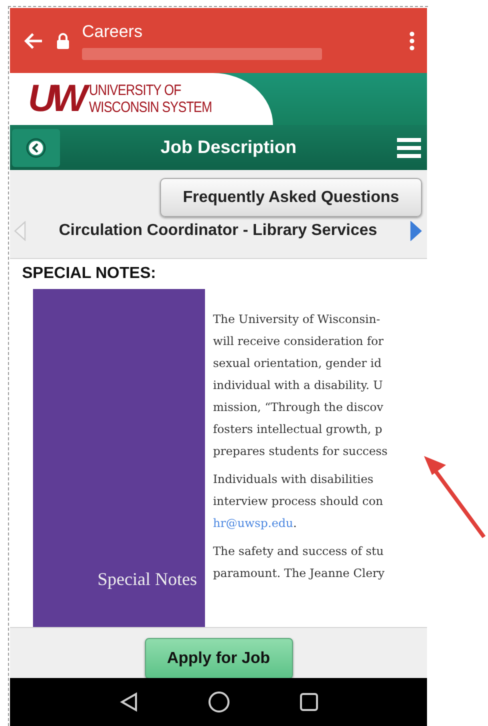 The height and width of the screenshot is (726, 488). Describe the element at coordinates (219, 702) in the screenshot. I see `home-icon` at that location.